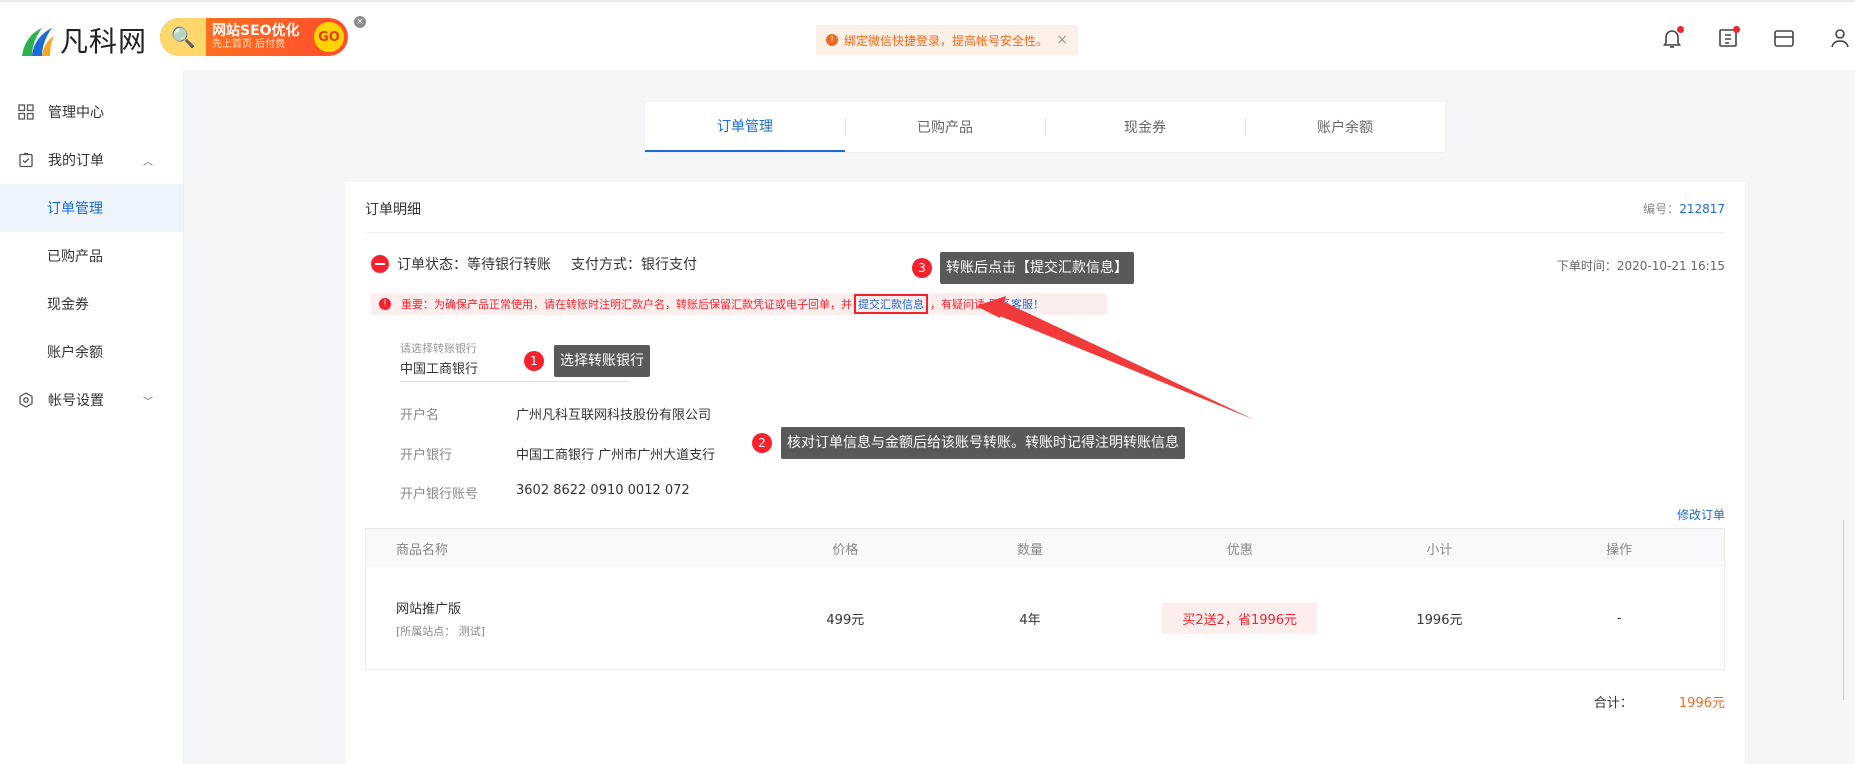  What do you see at coordinates (1062, 40) in the screenshot?
I see `notice-close-icon: ×` at bounding box center [1062, 40].